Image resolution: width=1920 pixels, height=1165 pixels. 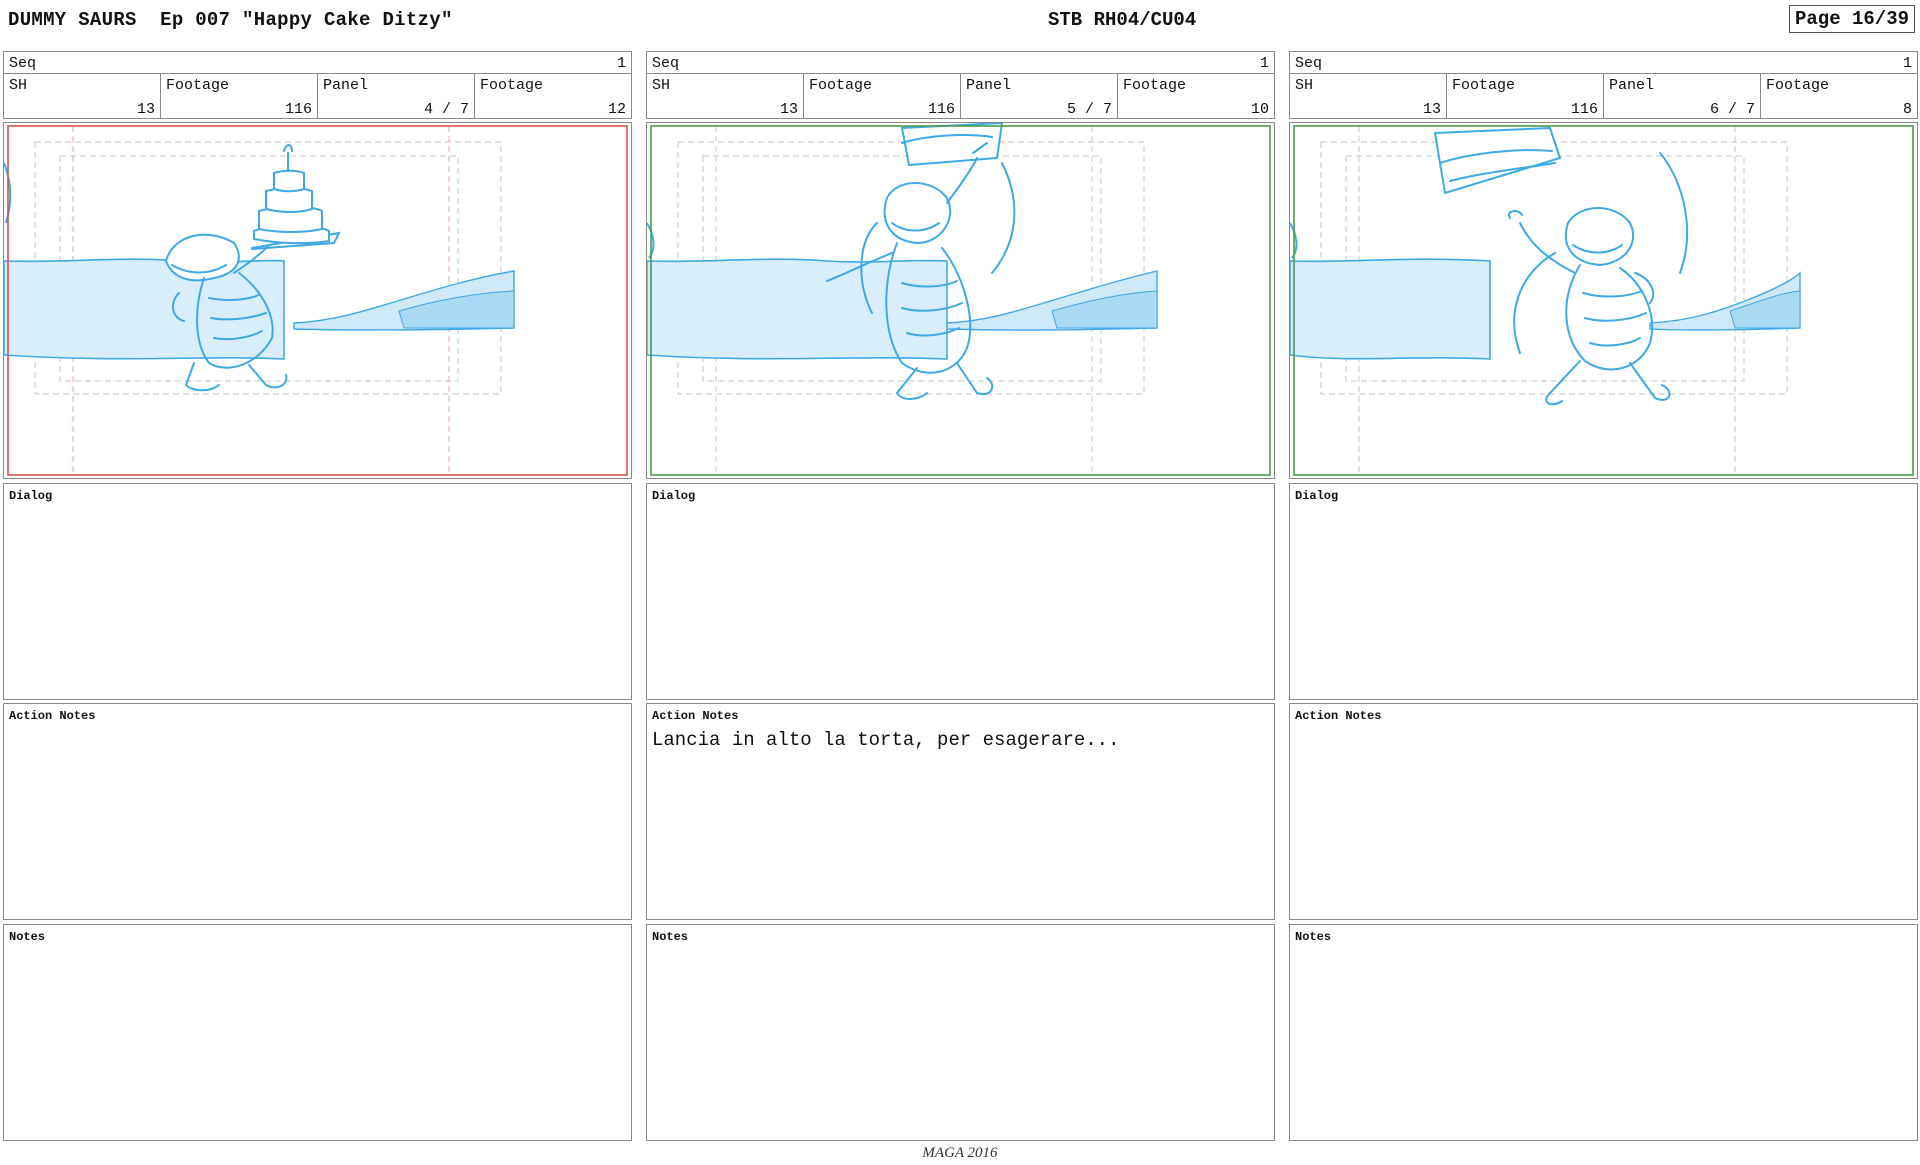 What do you see at coordinates (1259, 109) in the screenshot?
I see `panel-footage-value: 10` at bounding box center [1259, 109].